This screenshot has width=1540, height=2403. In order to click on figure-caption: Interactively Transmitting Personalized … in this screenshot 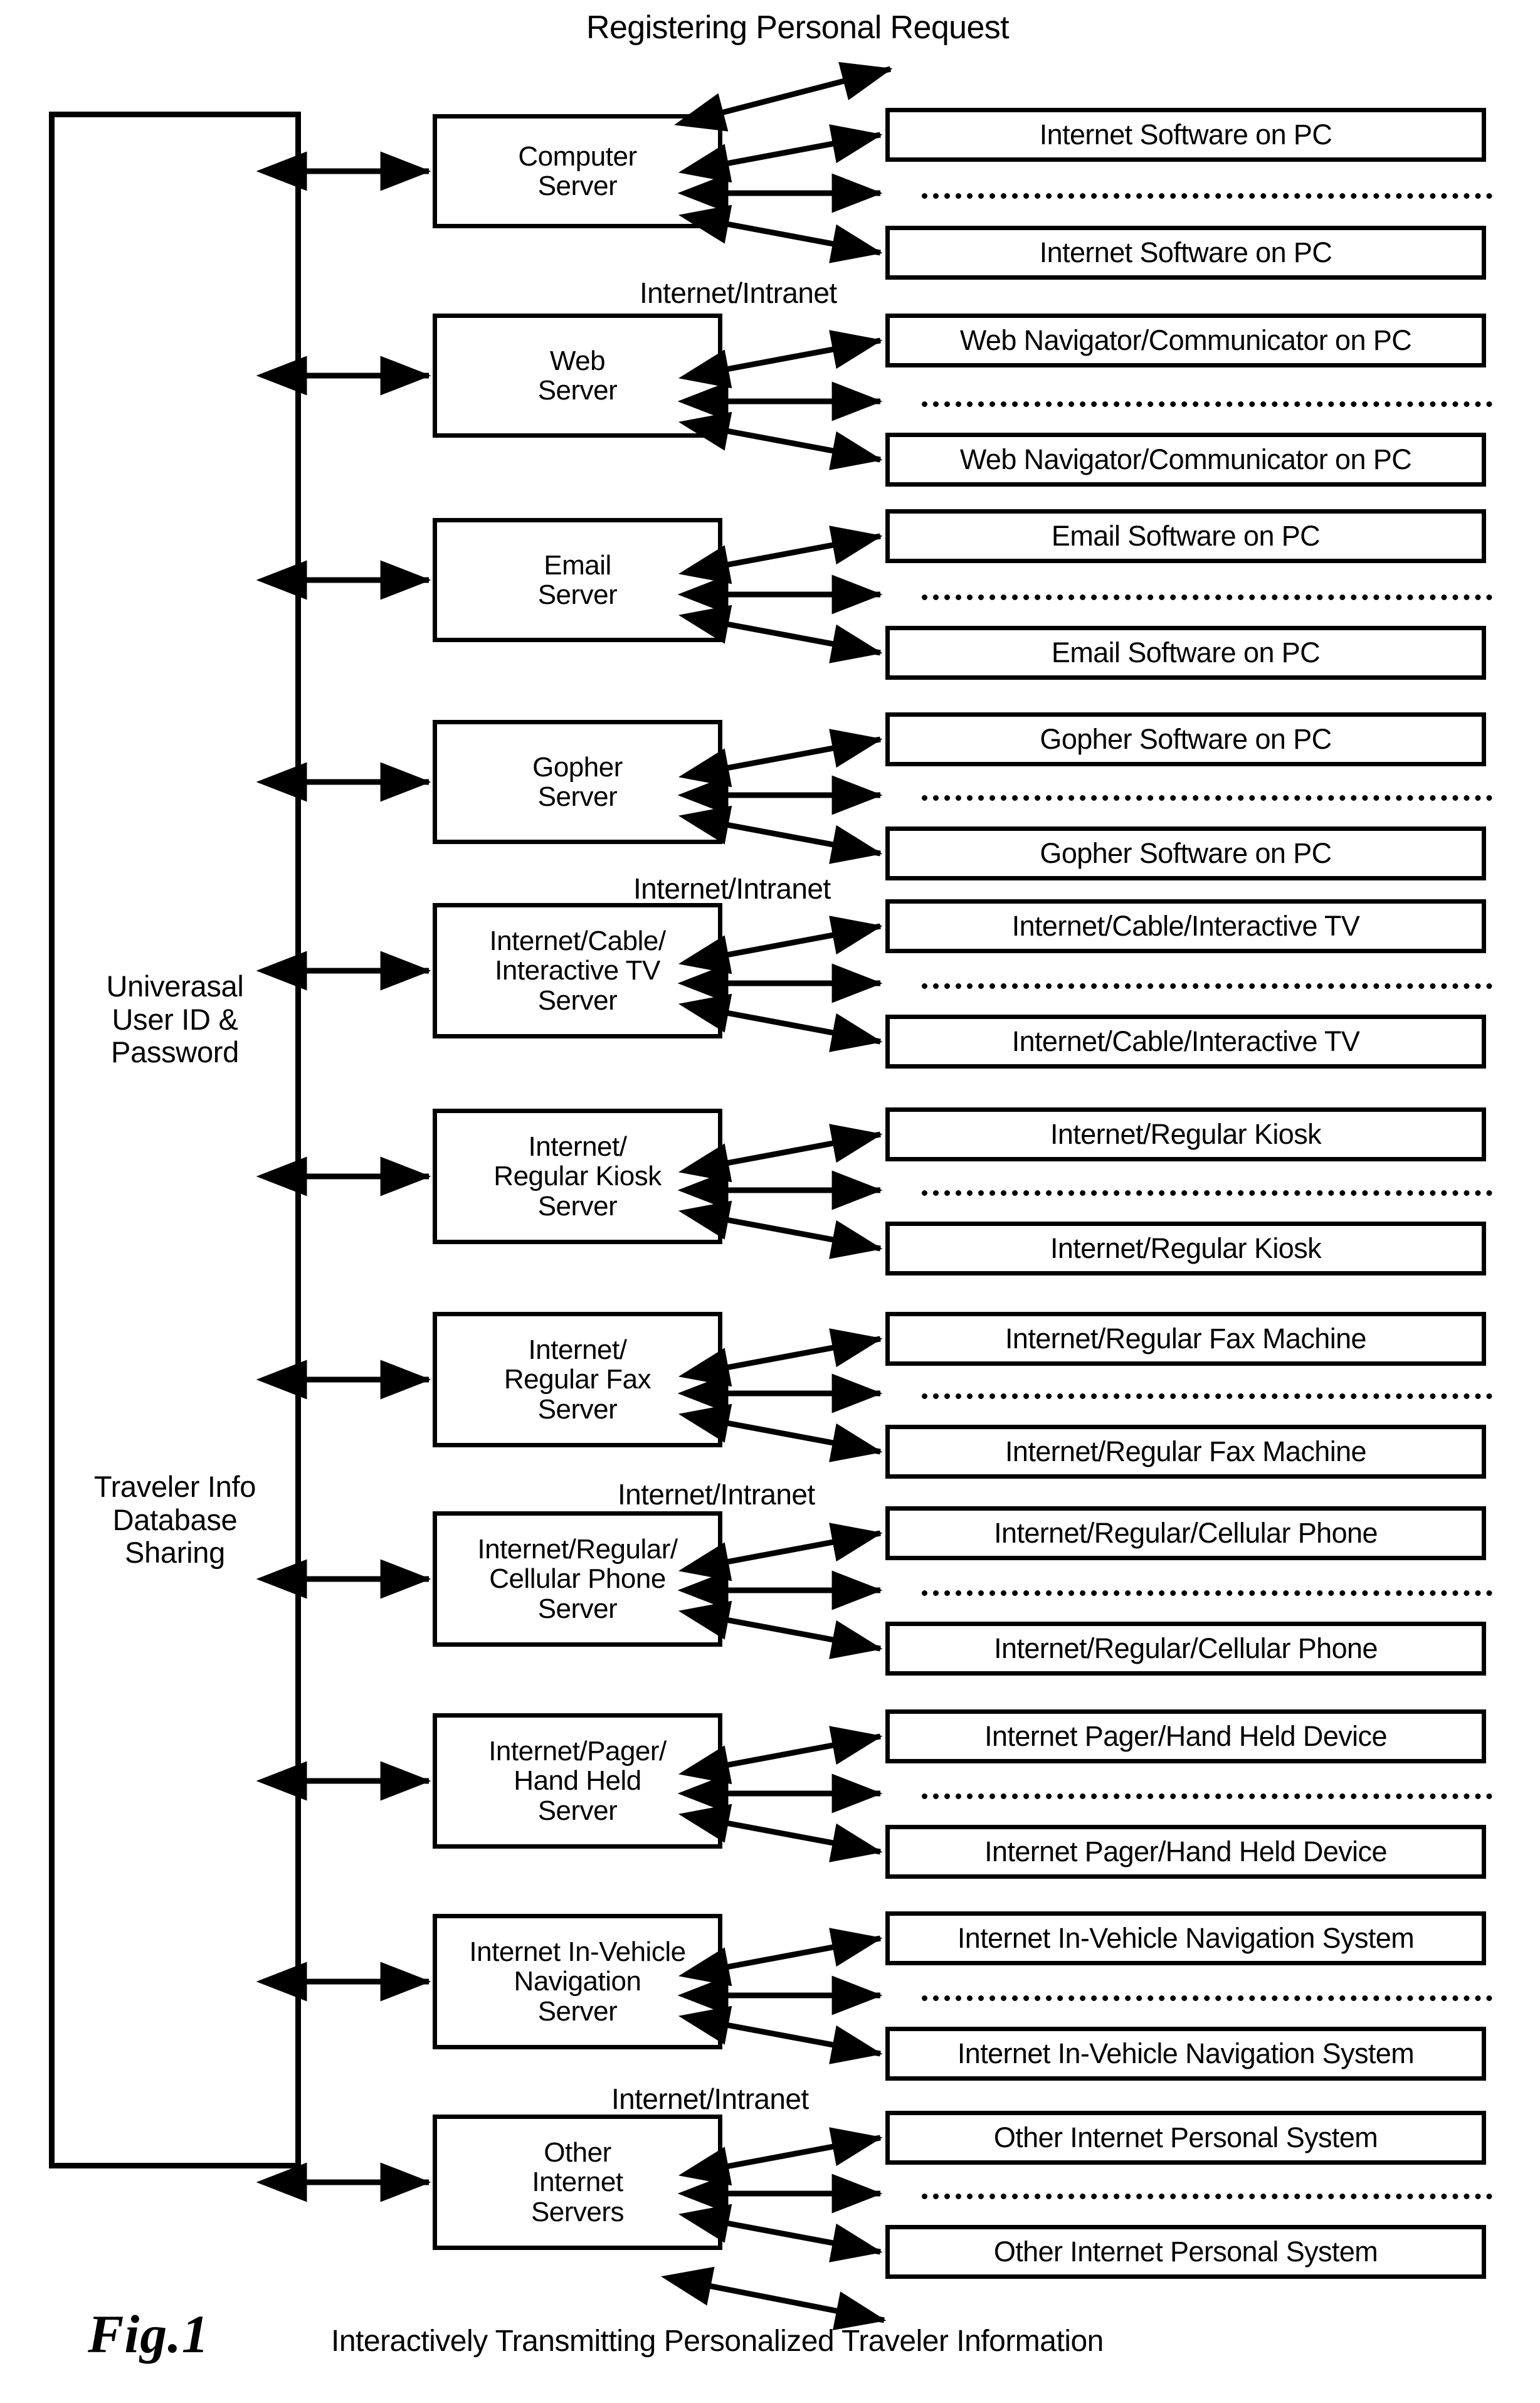, I will do `click(717, 2341)`.